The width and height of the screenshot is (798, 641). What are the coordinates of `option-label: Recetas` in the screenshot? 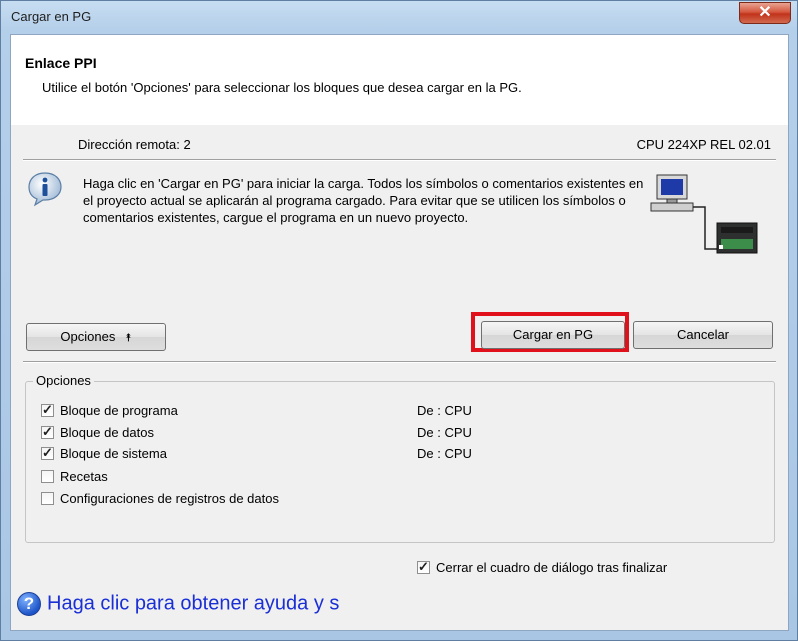 It's located at (84, 477).